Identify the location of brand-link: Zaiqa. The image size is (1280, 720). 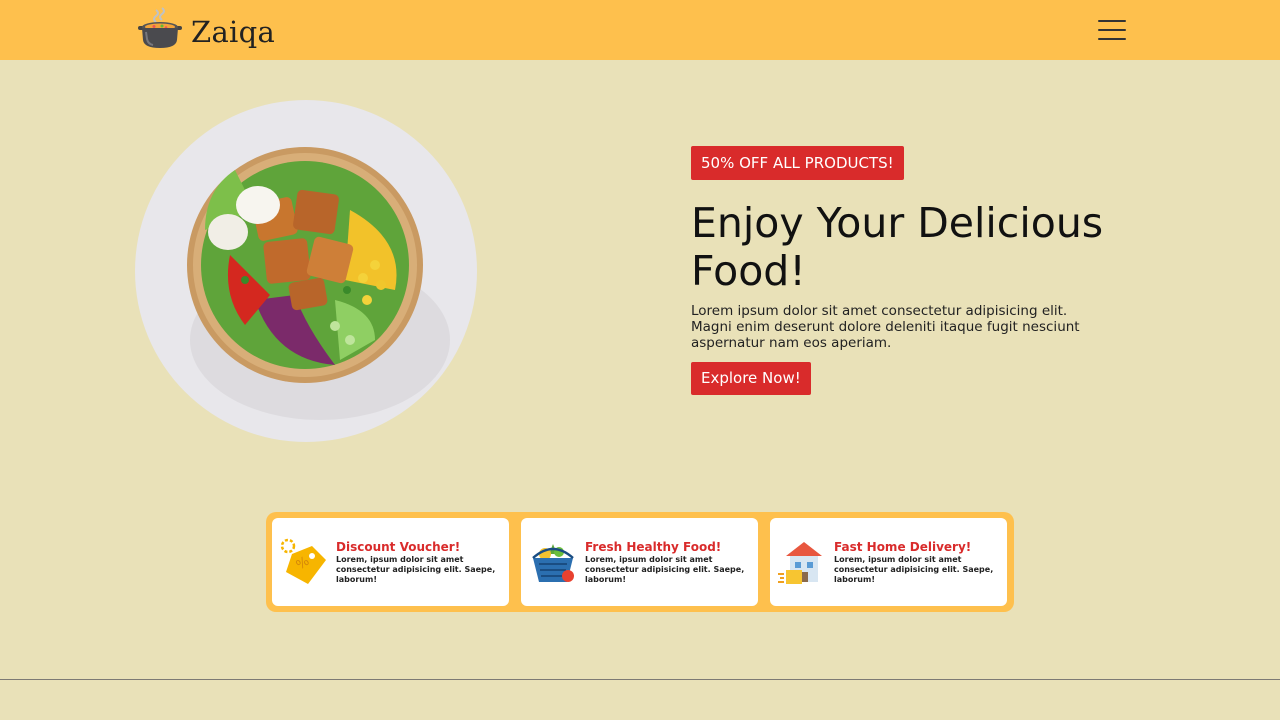
(205, 29).